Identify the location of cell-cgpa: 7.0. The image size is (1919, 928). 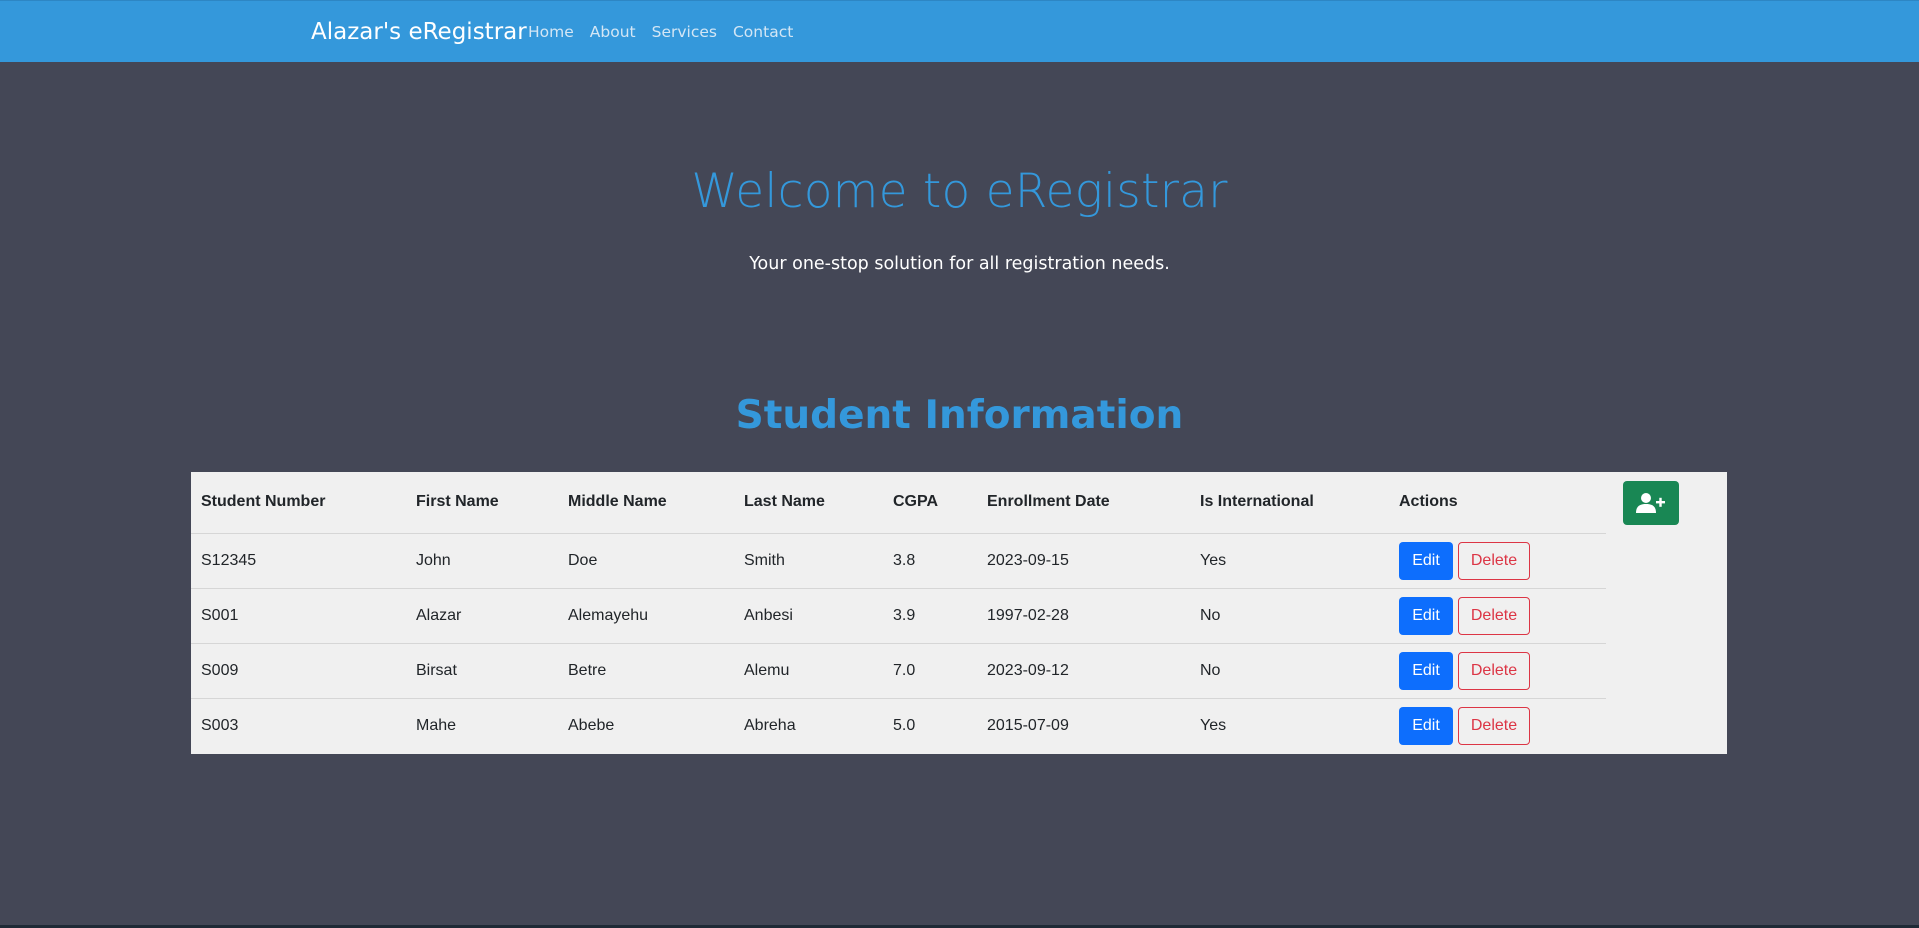
(930, 671).